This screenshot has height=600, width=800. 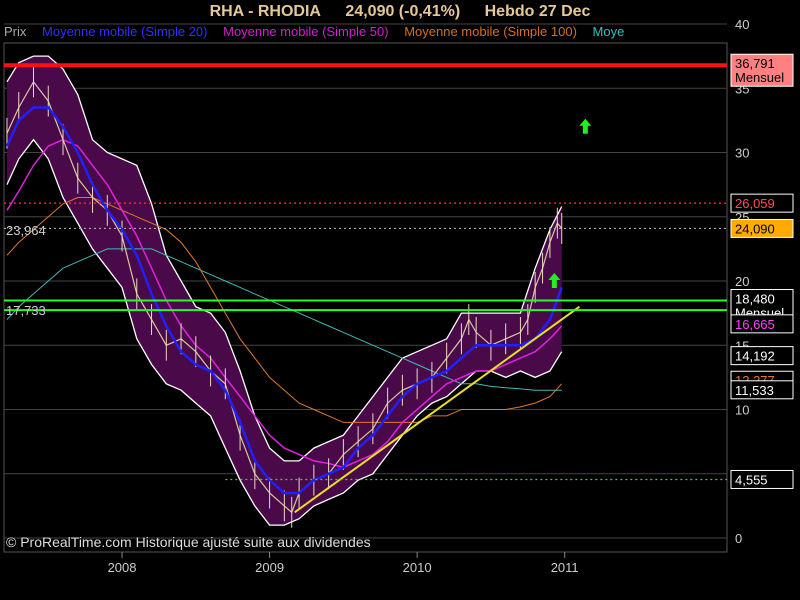 I want to click on y-tick-label: 40, so click(x=742, y=24).